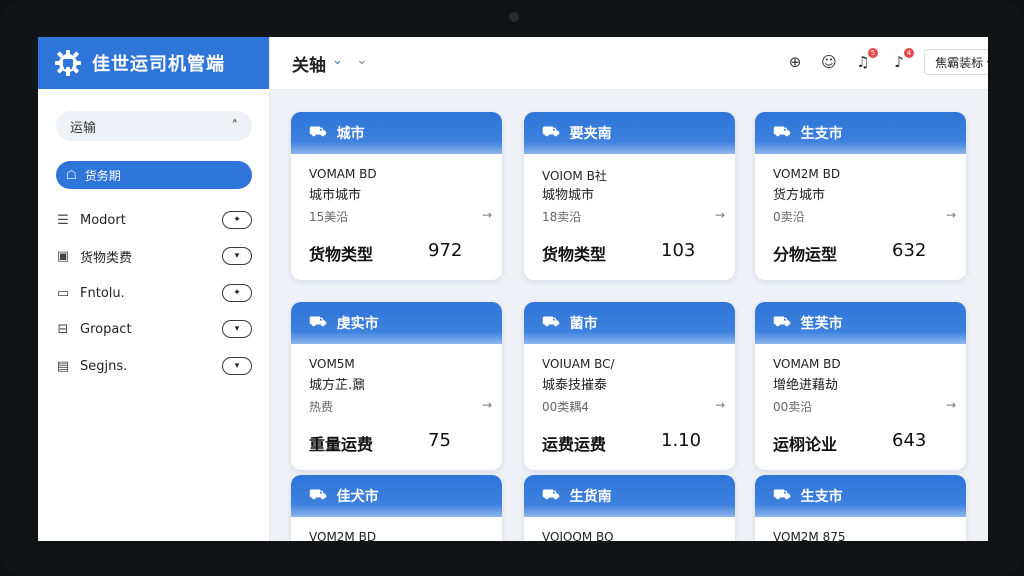 The image size is (1024, 576). What do you see at coordinates (902, 59) in the screenshot?
I see `message-icon: ♪ 4` at bounding box center [902, 59].